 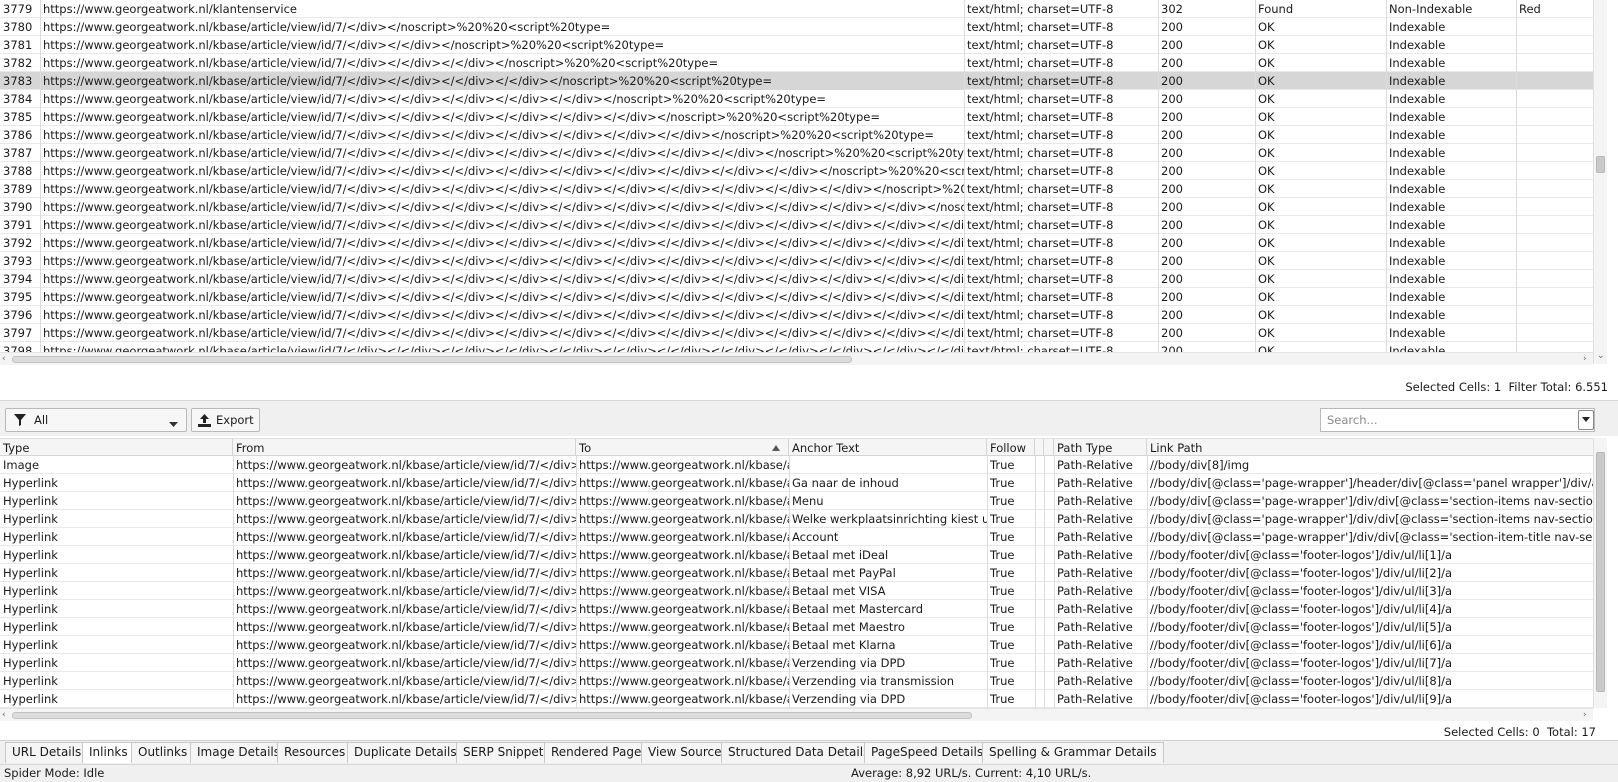 I want to click on row-number: 3782, so click(x=20, y=63).